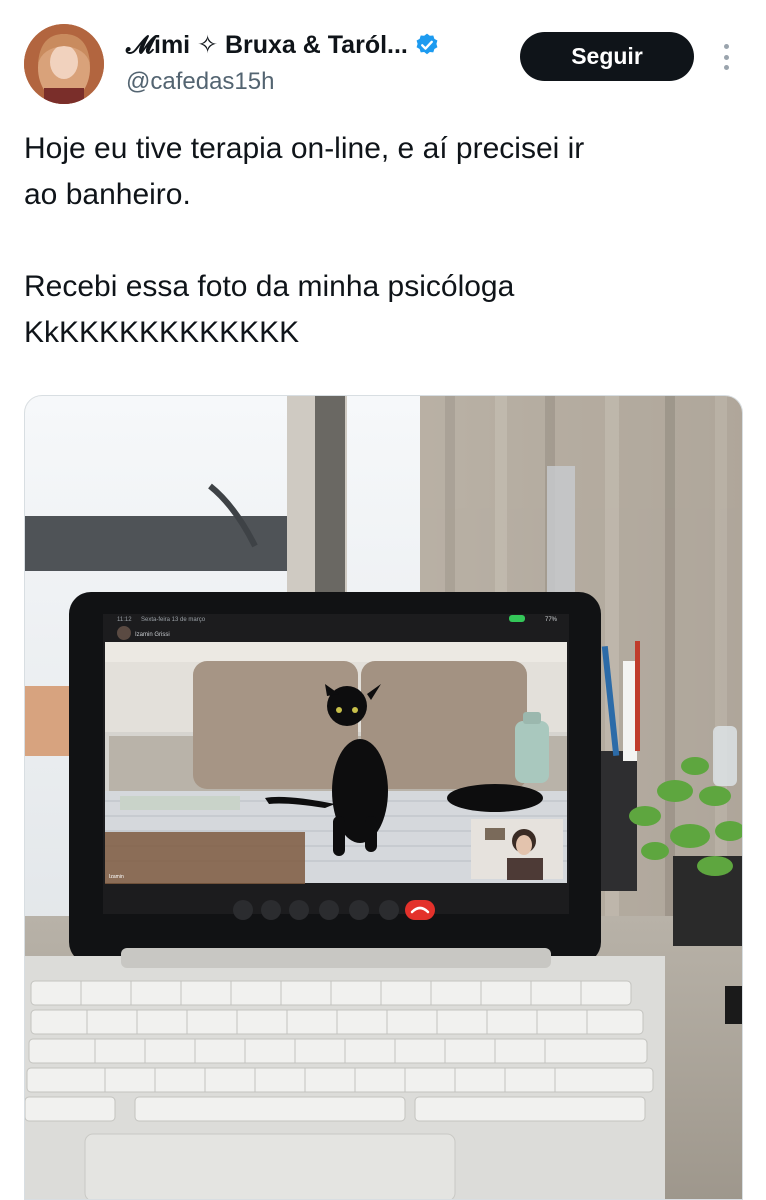  I want to click on tablet-time: 11:12, so click(124, 620).